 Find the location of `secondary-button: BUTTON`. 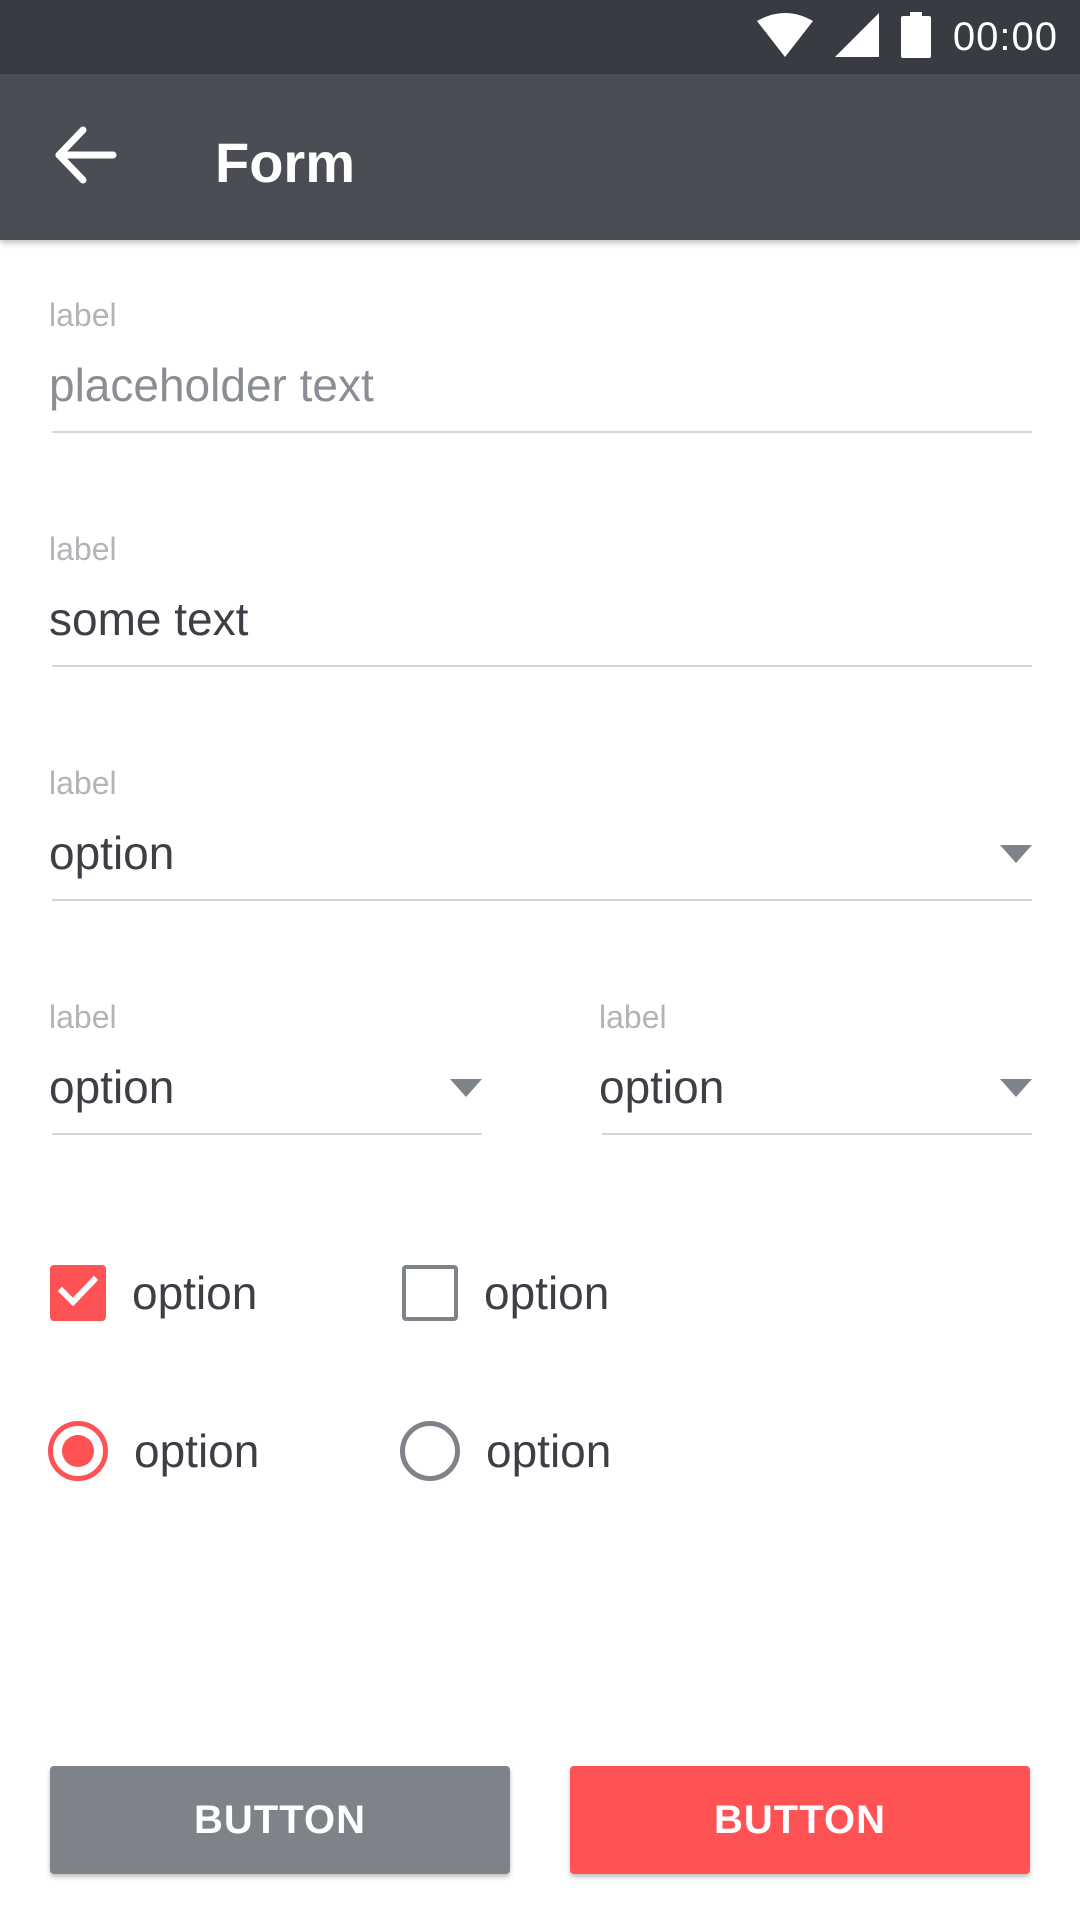

secondary-button: BUTTON is located at coordinates (280, 1820).